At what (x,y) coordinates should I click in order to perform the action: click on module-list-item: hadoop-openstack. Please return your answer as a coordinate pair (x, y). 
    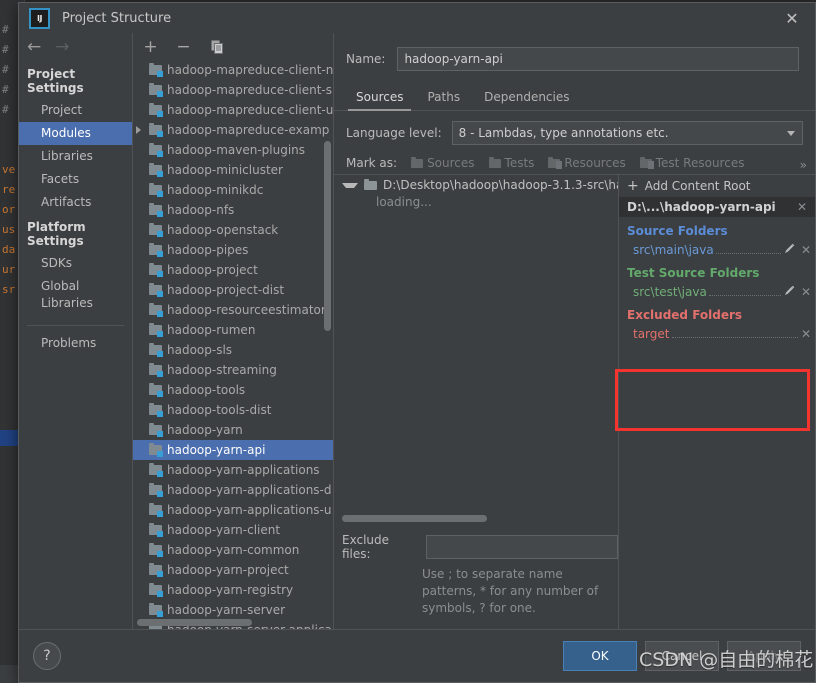
    Looking at the image, I should click on (233, 230).